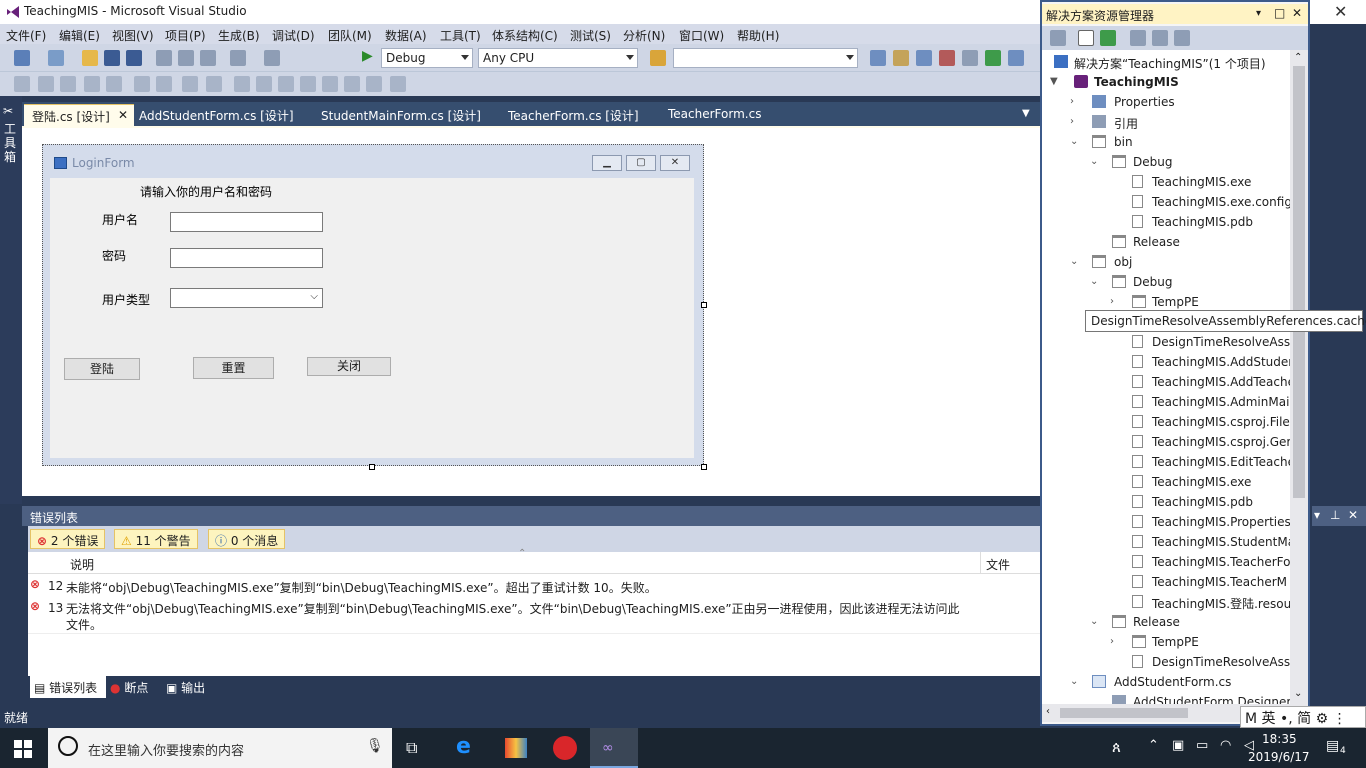  I want to click on open-icon, so click(90, 58).